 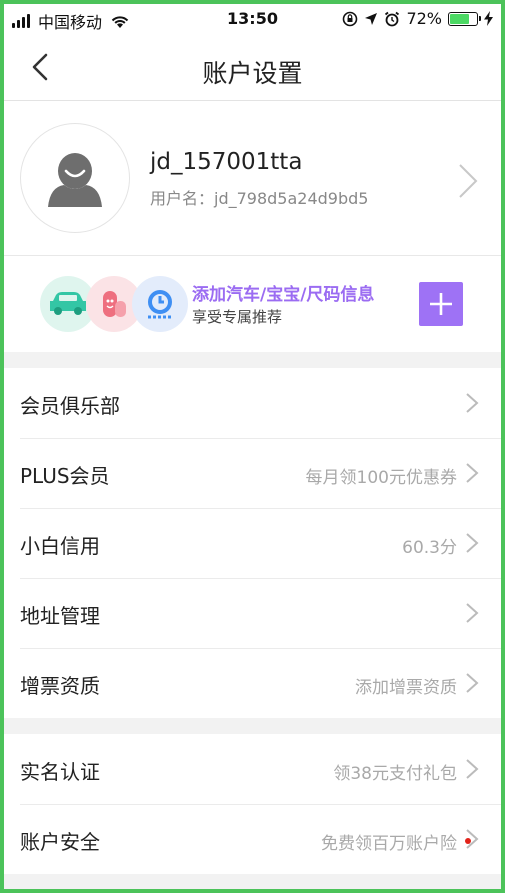 I want to click on page-title: 账户设置, so click(x=252, y=73).